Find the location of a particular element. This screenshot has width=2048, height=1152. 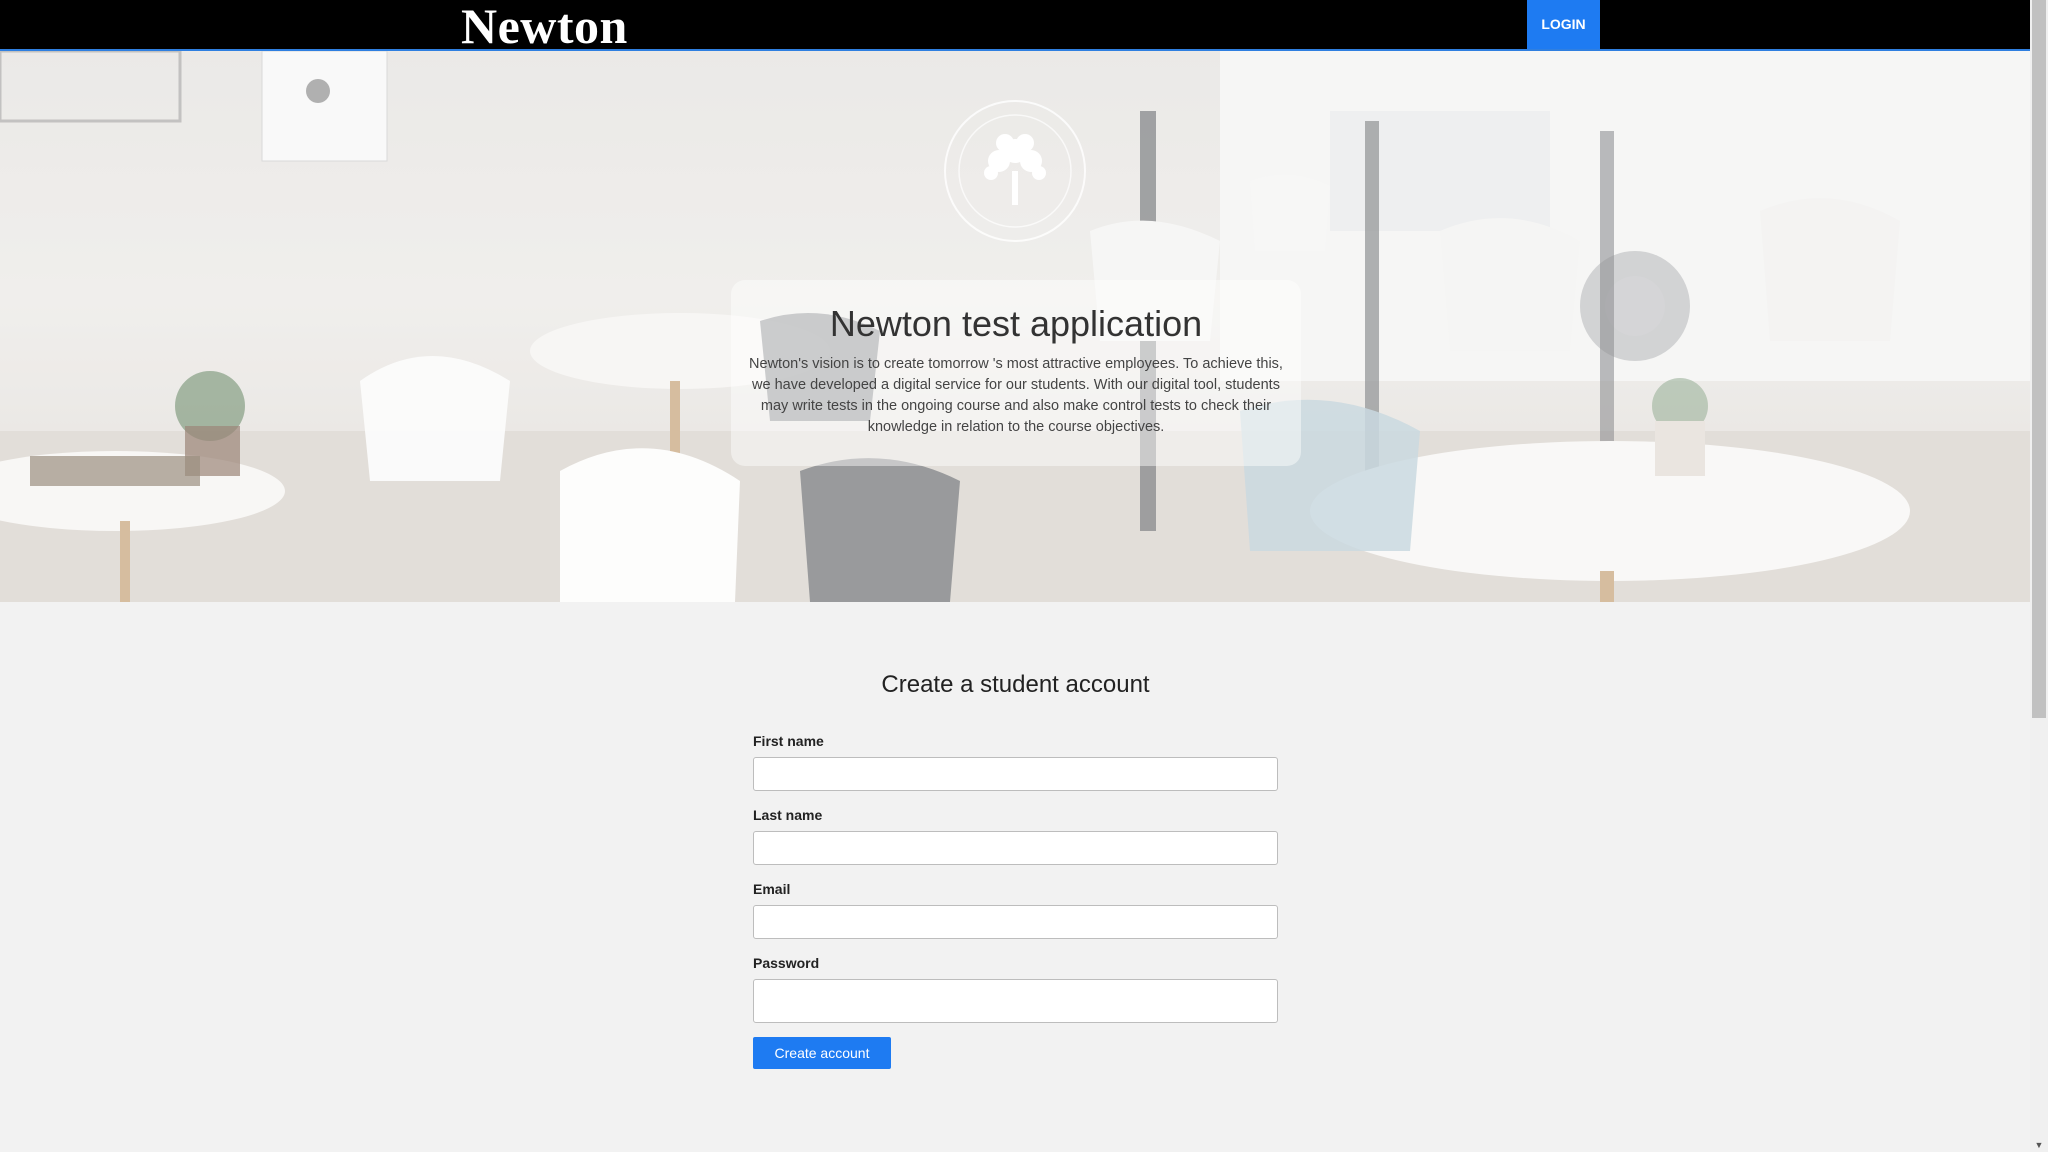

password-label: Password is located at coordinates (786, 963).